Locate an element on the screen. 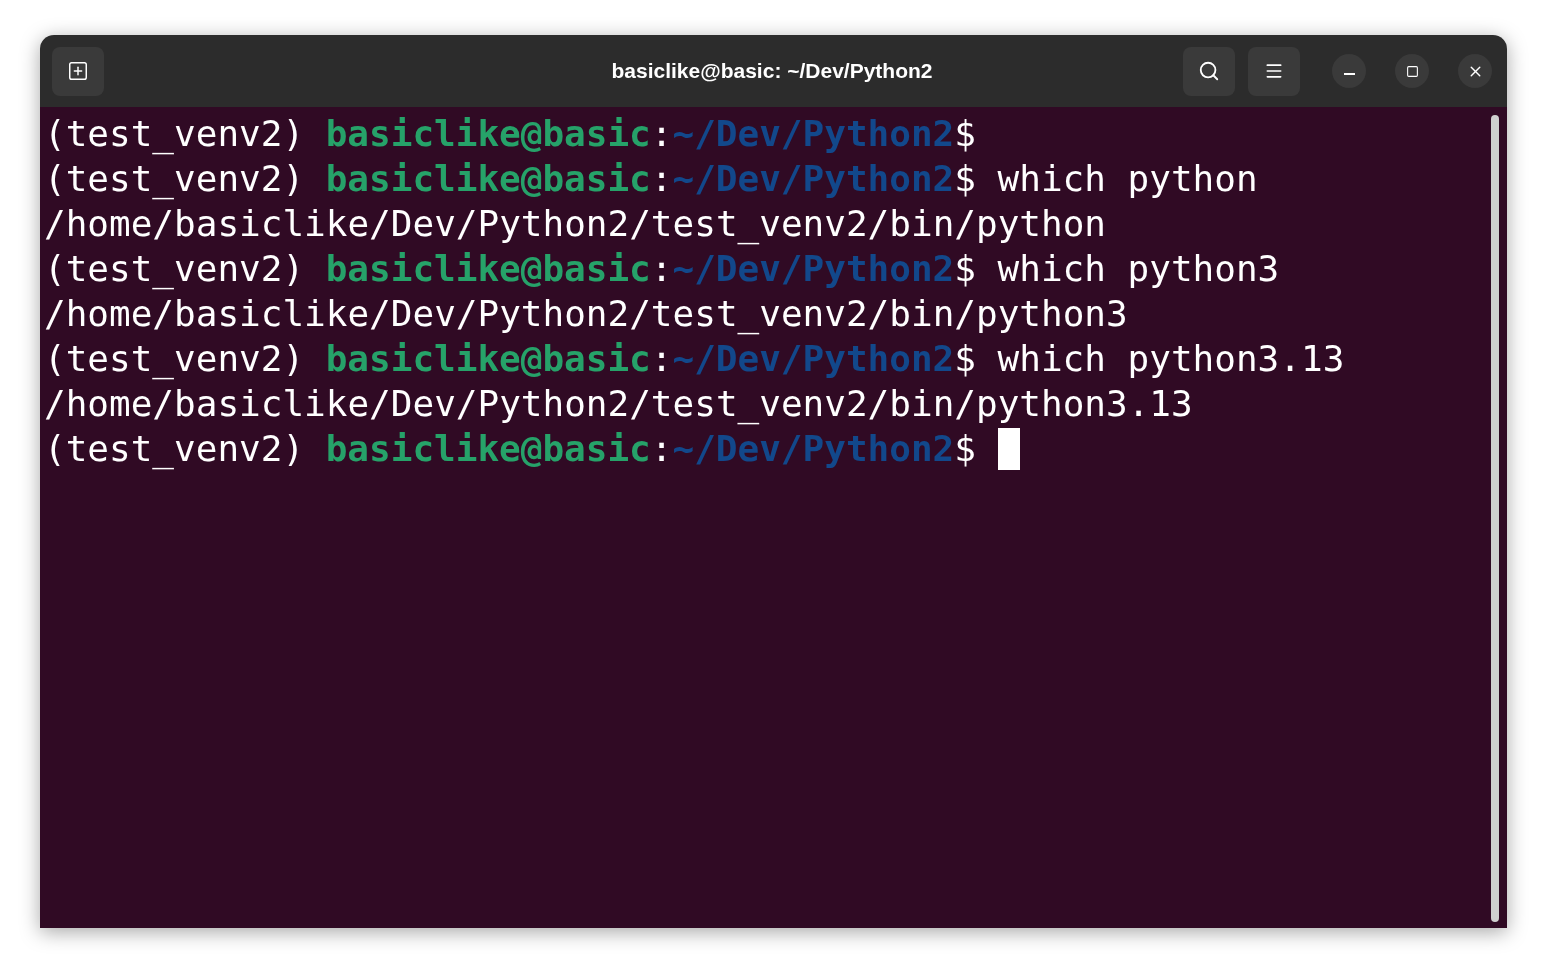 Image resolution: width=1547 pixels, height=973 pixels. close-button is located at coordinates (1475, 71).